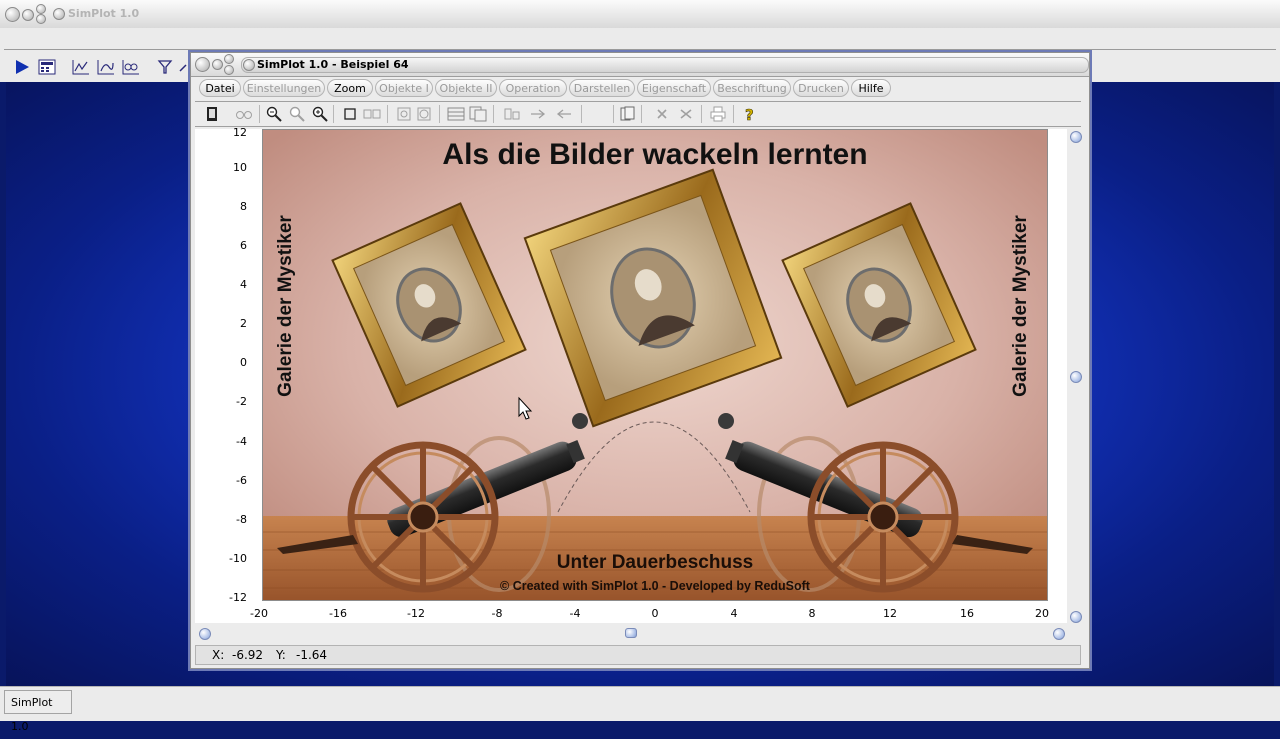  I want to click on doc-window-menu-button, so click(249, 65).